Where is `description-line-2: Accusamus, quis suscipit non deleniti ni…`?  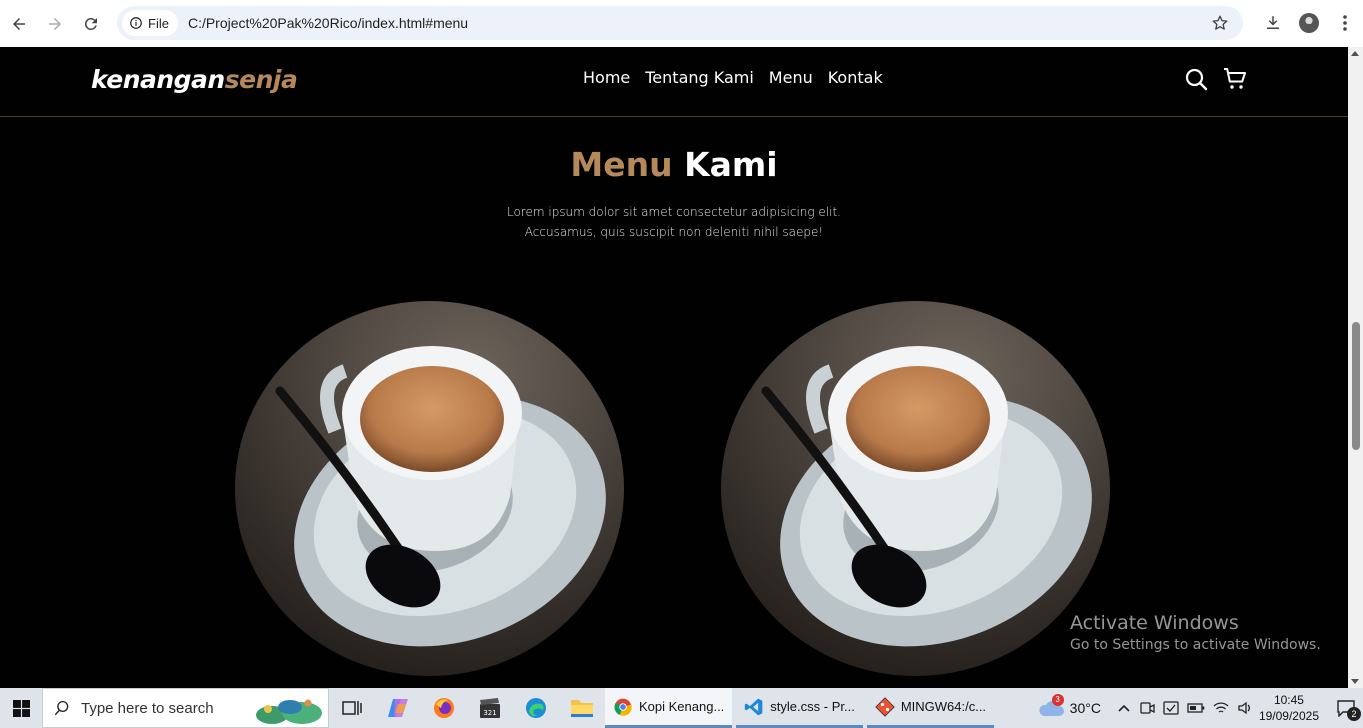
description-line-2: Accusamus, quis suscipit non deleniti ni… is located at coordinates (674, 232).